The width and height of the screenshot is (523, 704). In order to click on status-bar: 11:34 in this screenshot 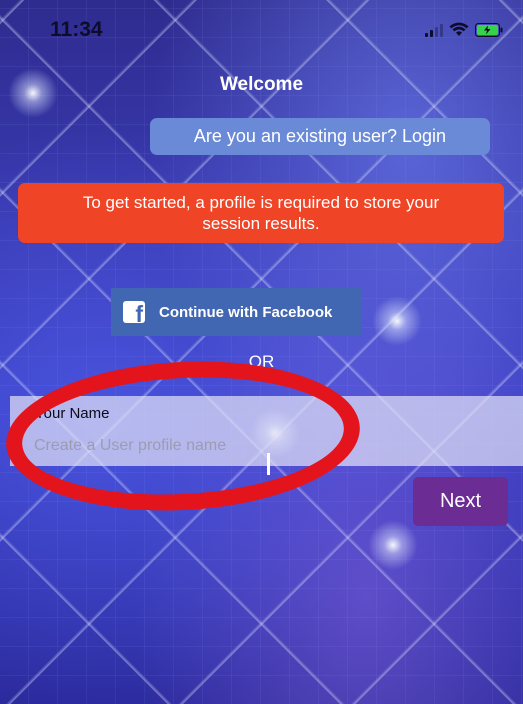, I will do `click(261, 30)`.